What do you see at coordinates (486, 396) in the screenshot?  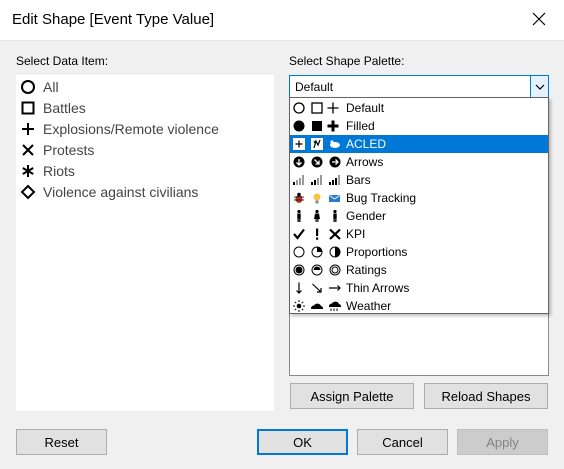 I see `reload-shapes-button: Reload Shapes` at bounding box center [486, 396].